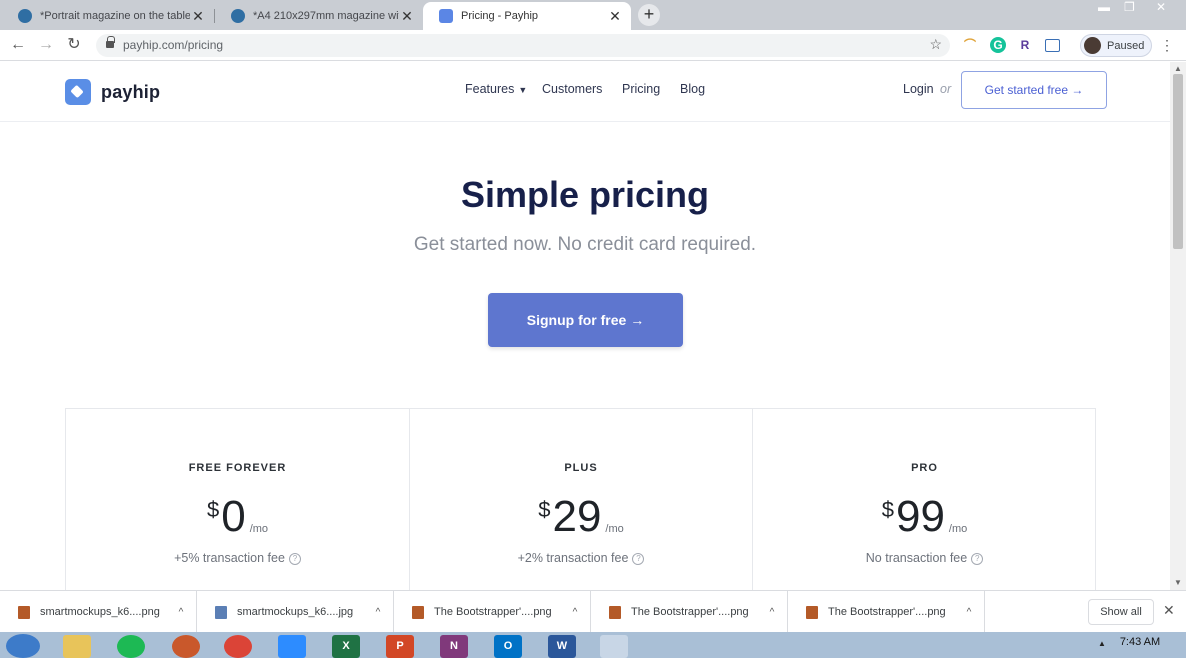  I want to click on reload-icon: ↻, so click(74, 45).